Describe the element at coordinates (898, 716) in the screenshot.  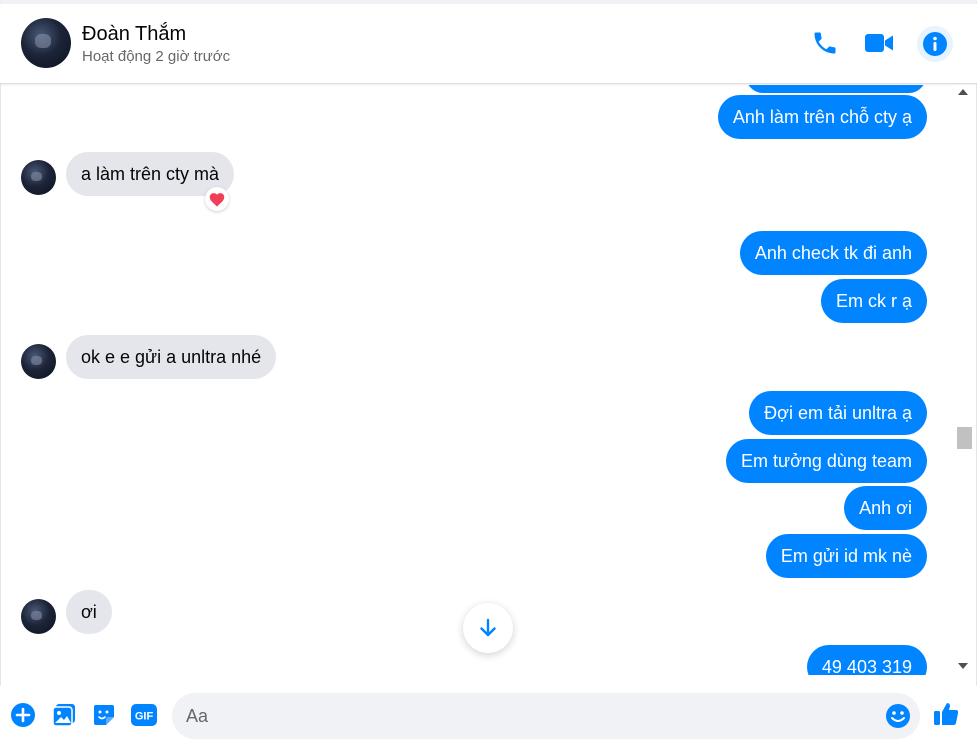
I see `emoji-icon` at that location.